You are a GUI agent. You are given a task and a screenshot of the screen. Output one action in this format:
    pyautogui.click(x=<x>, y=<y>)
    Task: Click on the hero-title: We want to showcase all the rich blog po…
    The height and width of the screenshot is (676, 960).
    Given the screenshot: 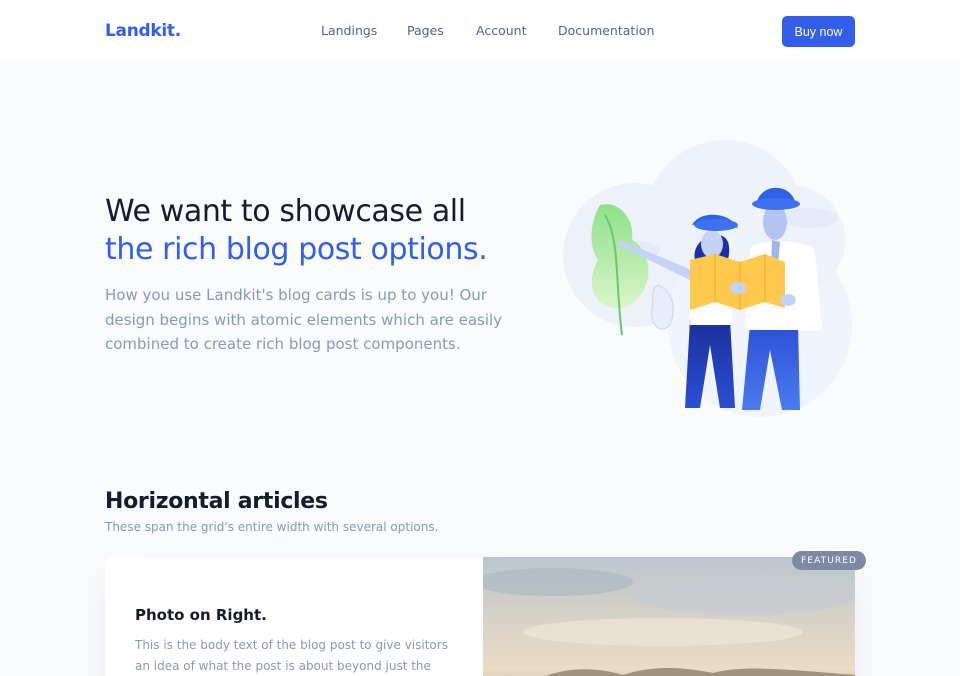 What is the action you would take?
    pyautogui.click(x=296, y=231)
    